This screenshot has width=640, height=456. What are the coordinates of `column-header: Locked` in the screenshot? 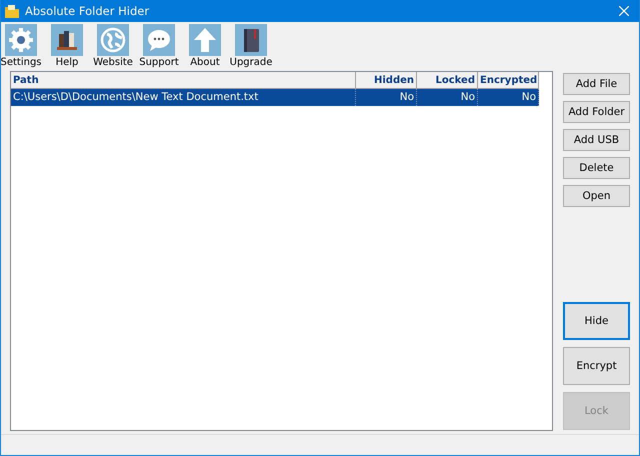 It's located at (447, 80).